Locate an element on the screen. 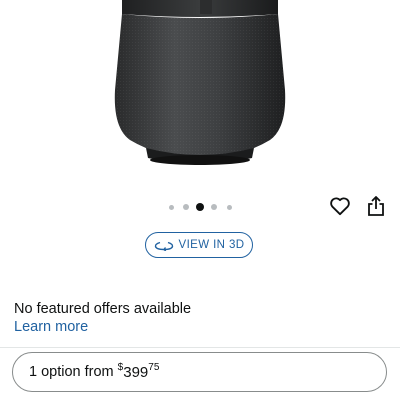  price-whole: 399 is located at coordinates (136, 372).